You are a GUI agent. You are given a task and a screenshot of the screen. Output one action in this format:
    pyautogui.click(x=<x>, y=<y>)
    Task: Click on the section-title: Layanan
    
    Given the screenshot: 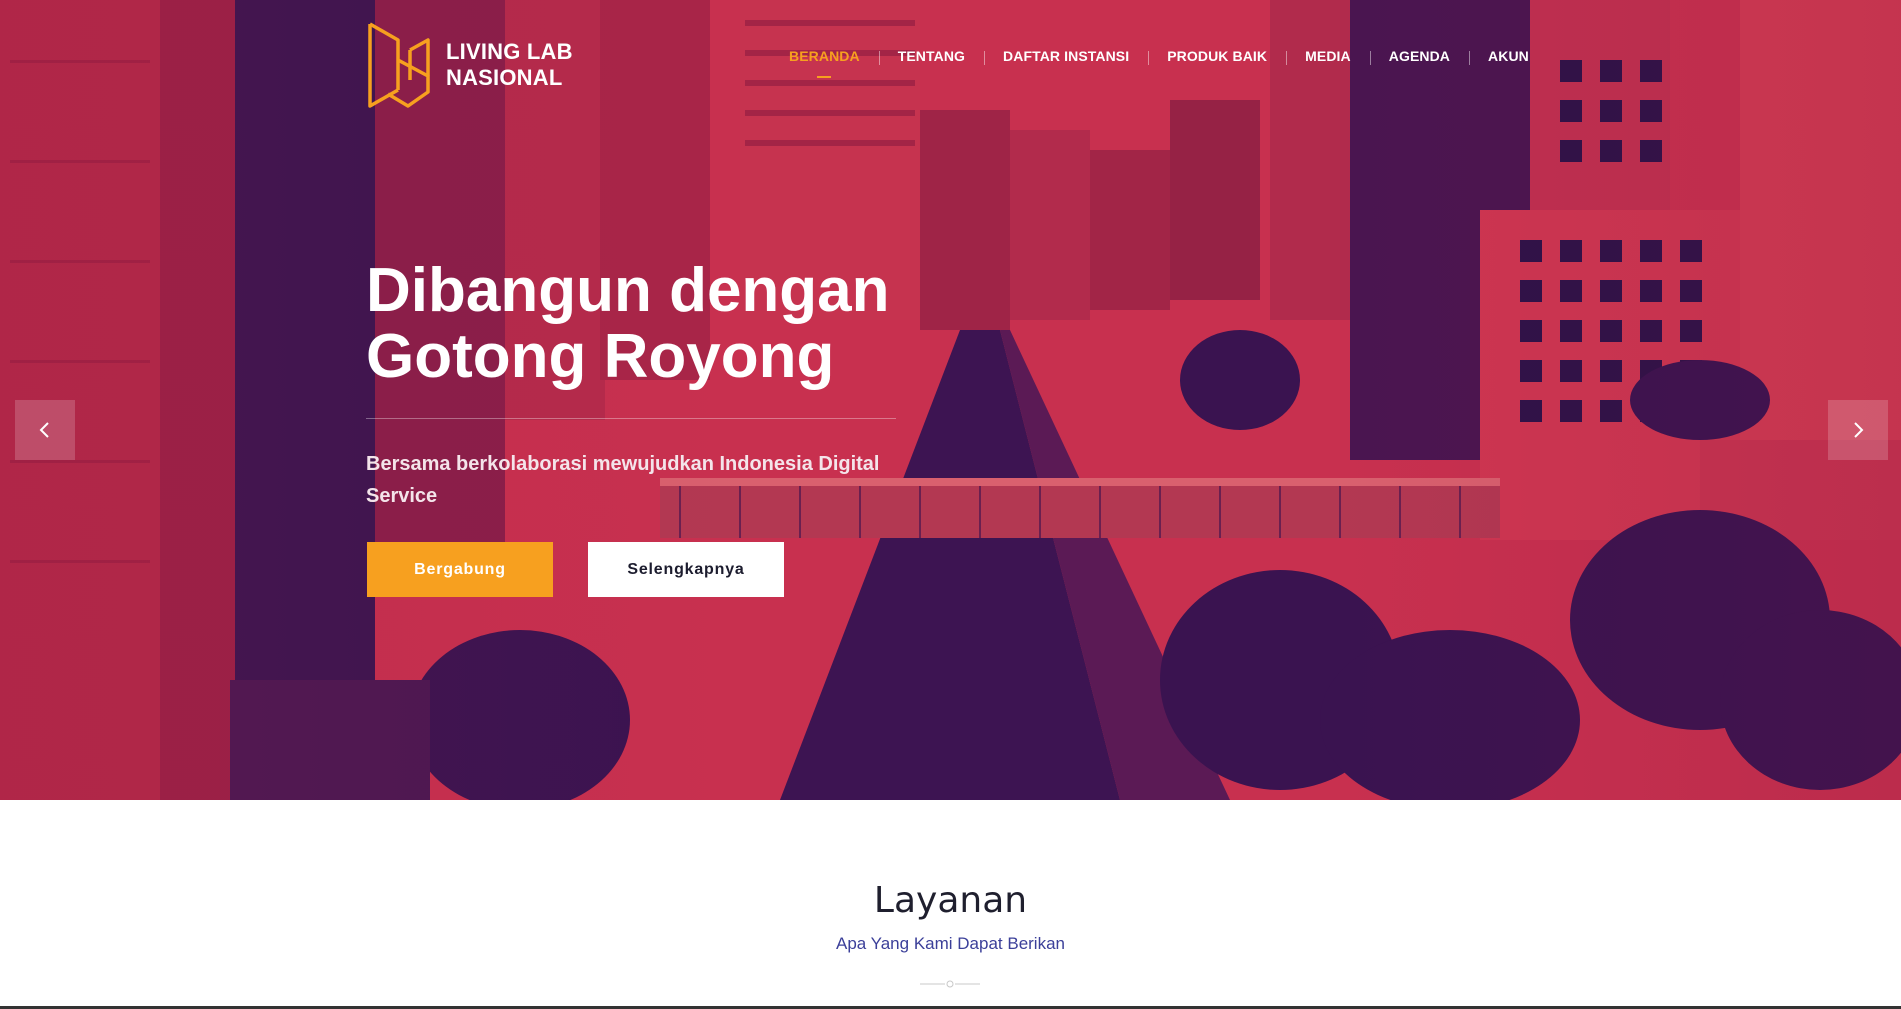 What is the action you would take?
    pyautogui.click(x=950, y=900)
    